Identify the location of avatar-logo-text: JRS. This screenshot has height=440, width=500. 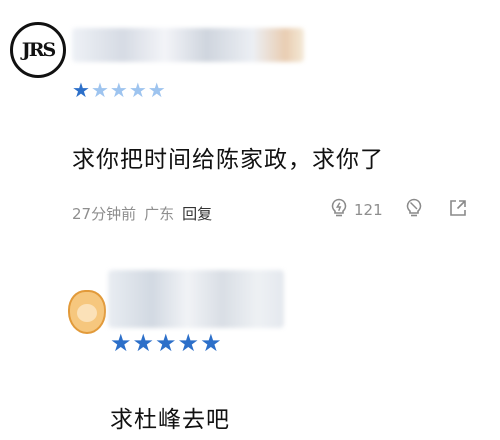
(38, 50).